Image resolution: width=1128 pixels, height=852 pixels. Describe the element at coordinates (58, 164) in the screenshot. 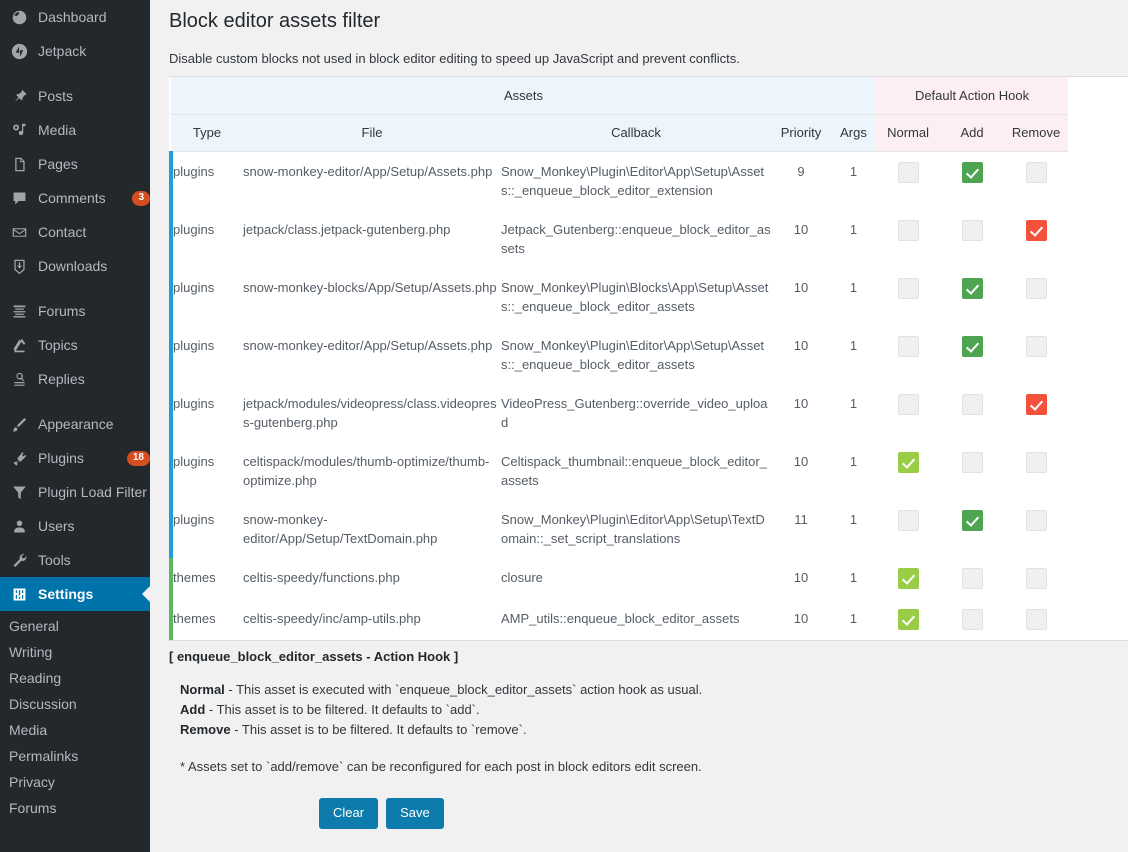

I see `sidebar-item-label: Pages` at that location.